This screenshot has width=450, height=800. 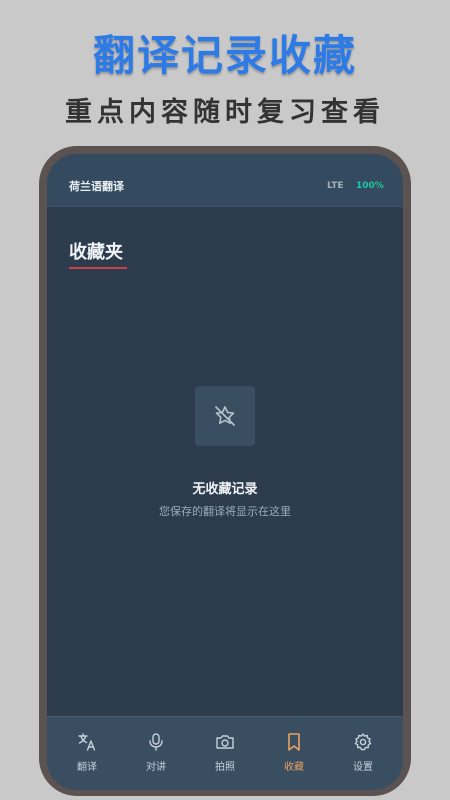 What do you see at coordinates (87, 742) in the screenshot?
I see `translate-icon` at bounding box center [87, 742].